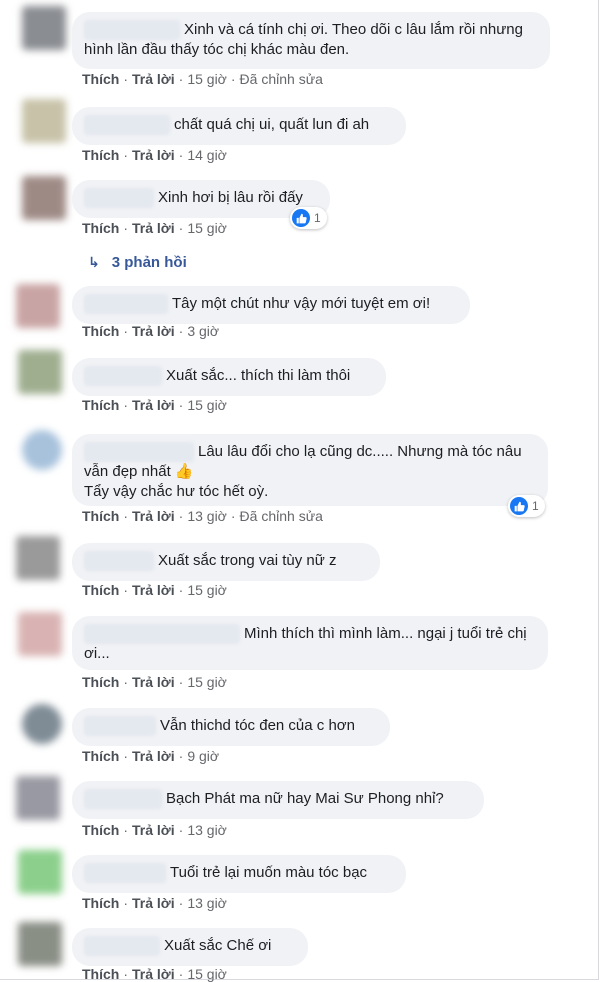 This screenshot has width=600, height=982. What do you see at coordinates (258, 375) in the screenshot?
I see `comment-text: Xuất sắc... thích thi làm thôi` at bounding box center [258, 375].